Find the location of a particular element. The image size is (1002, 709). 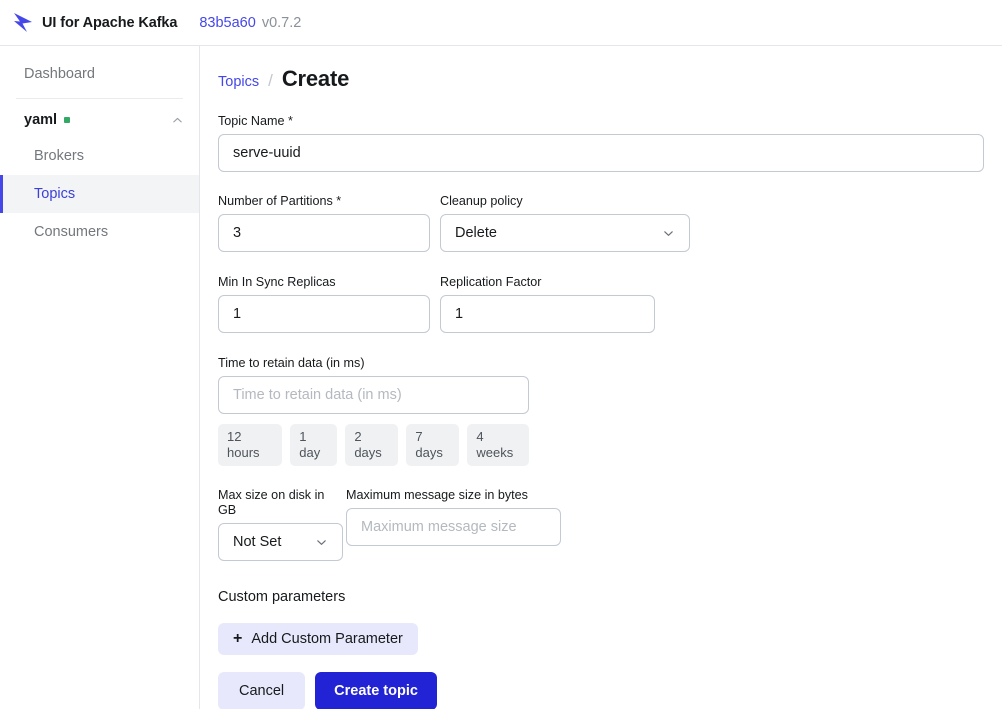

custom-parameters-title: Custom parameters is located at coordinates (282, 597).